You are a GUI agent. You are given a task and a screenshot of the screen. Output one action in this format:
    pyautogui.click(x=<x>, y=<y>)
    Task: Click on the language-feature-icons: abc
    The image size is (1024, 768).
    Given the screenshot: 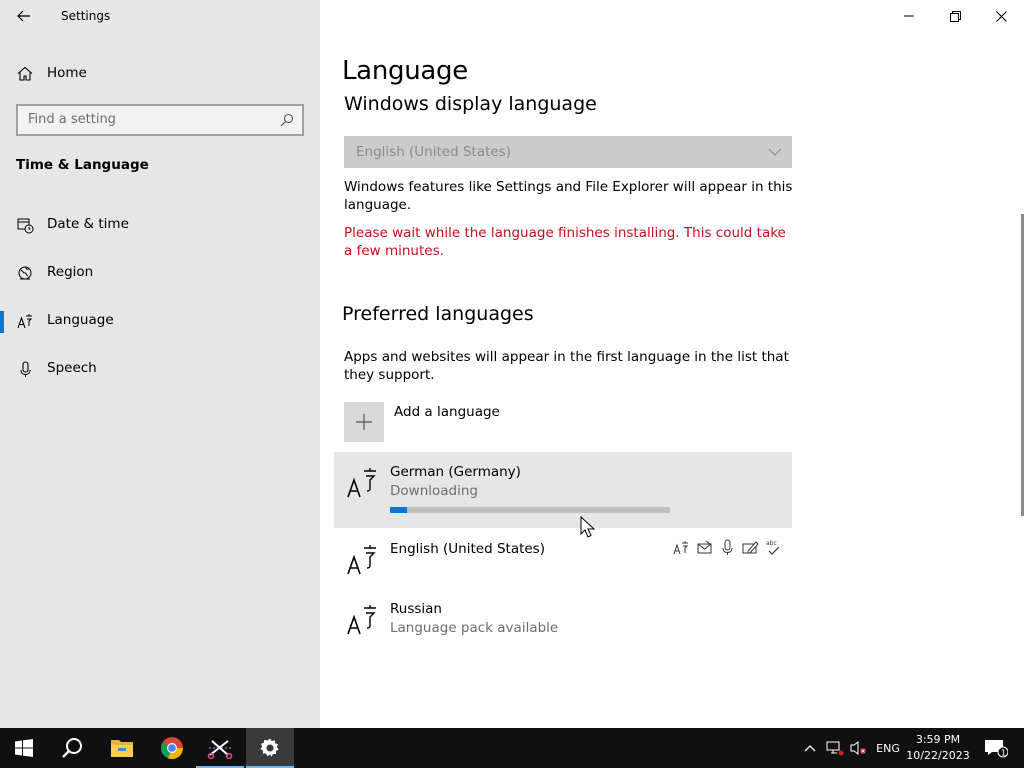 What is the action you would take?
    pyautogui.click(x=727, y=547)
    